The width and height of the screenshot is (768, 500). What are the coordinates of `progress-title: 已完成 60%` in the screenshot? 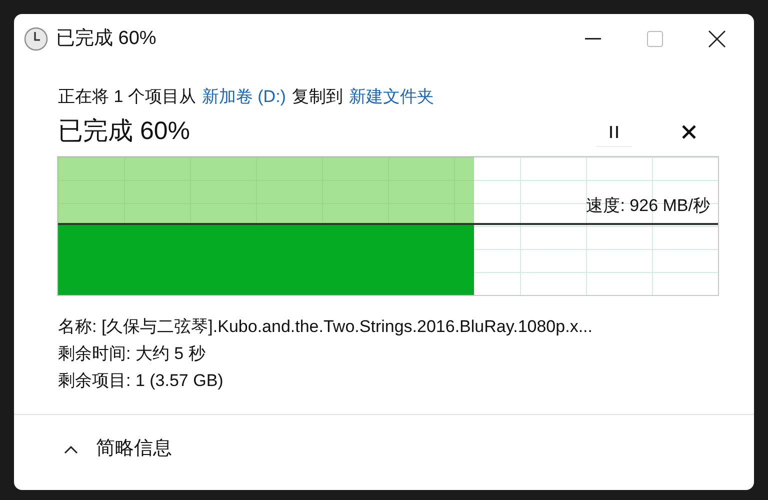 It's located at (124, 132).